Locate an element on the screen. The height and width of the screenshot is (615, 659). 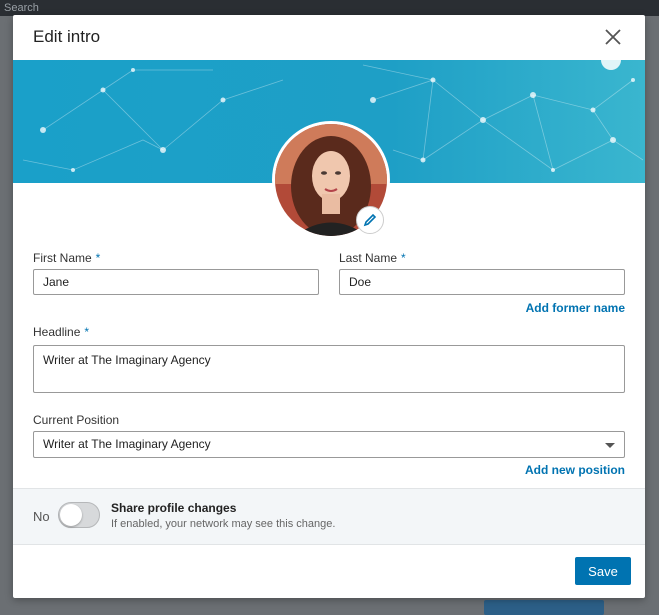
last-name-label-text: Last Name is located at coordinates (368, 258).